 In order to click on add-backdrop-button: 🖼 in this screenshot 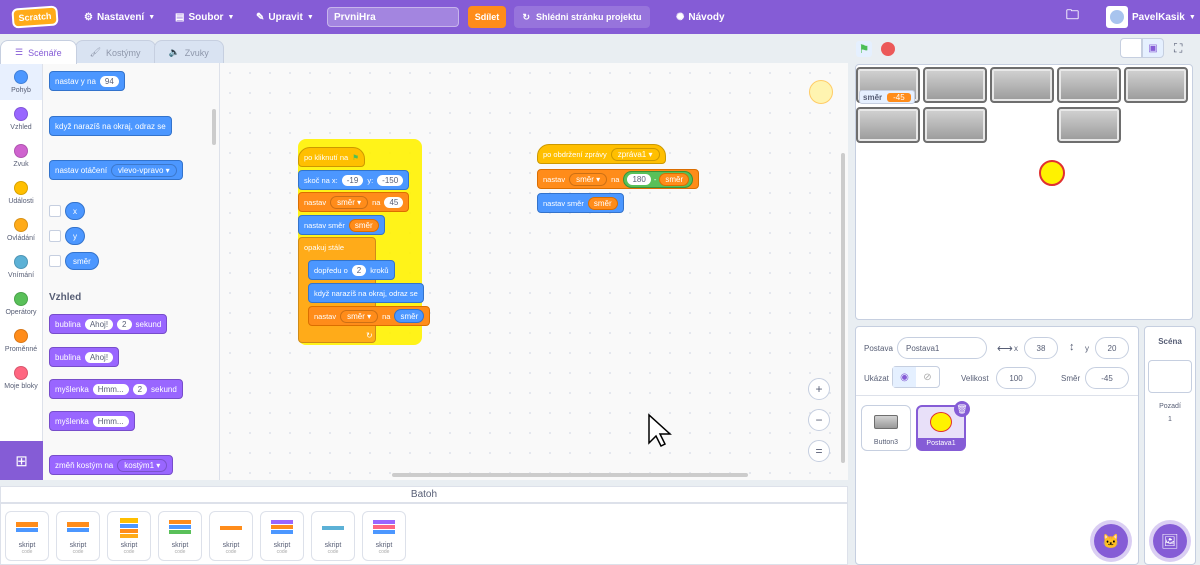, I will do `click(1170, 541)`.